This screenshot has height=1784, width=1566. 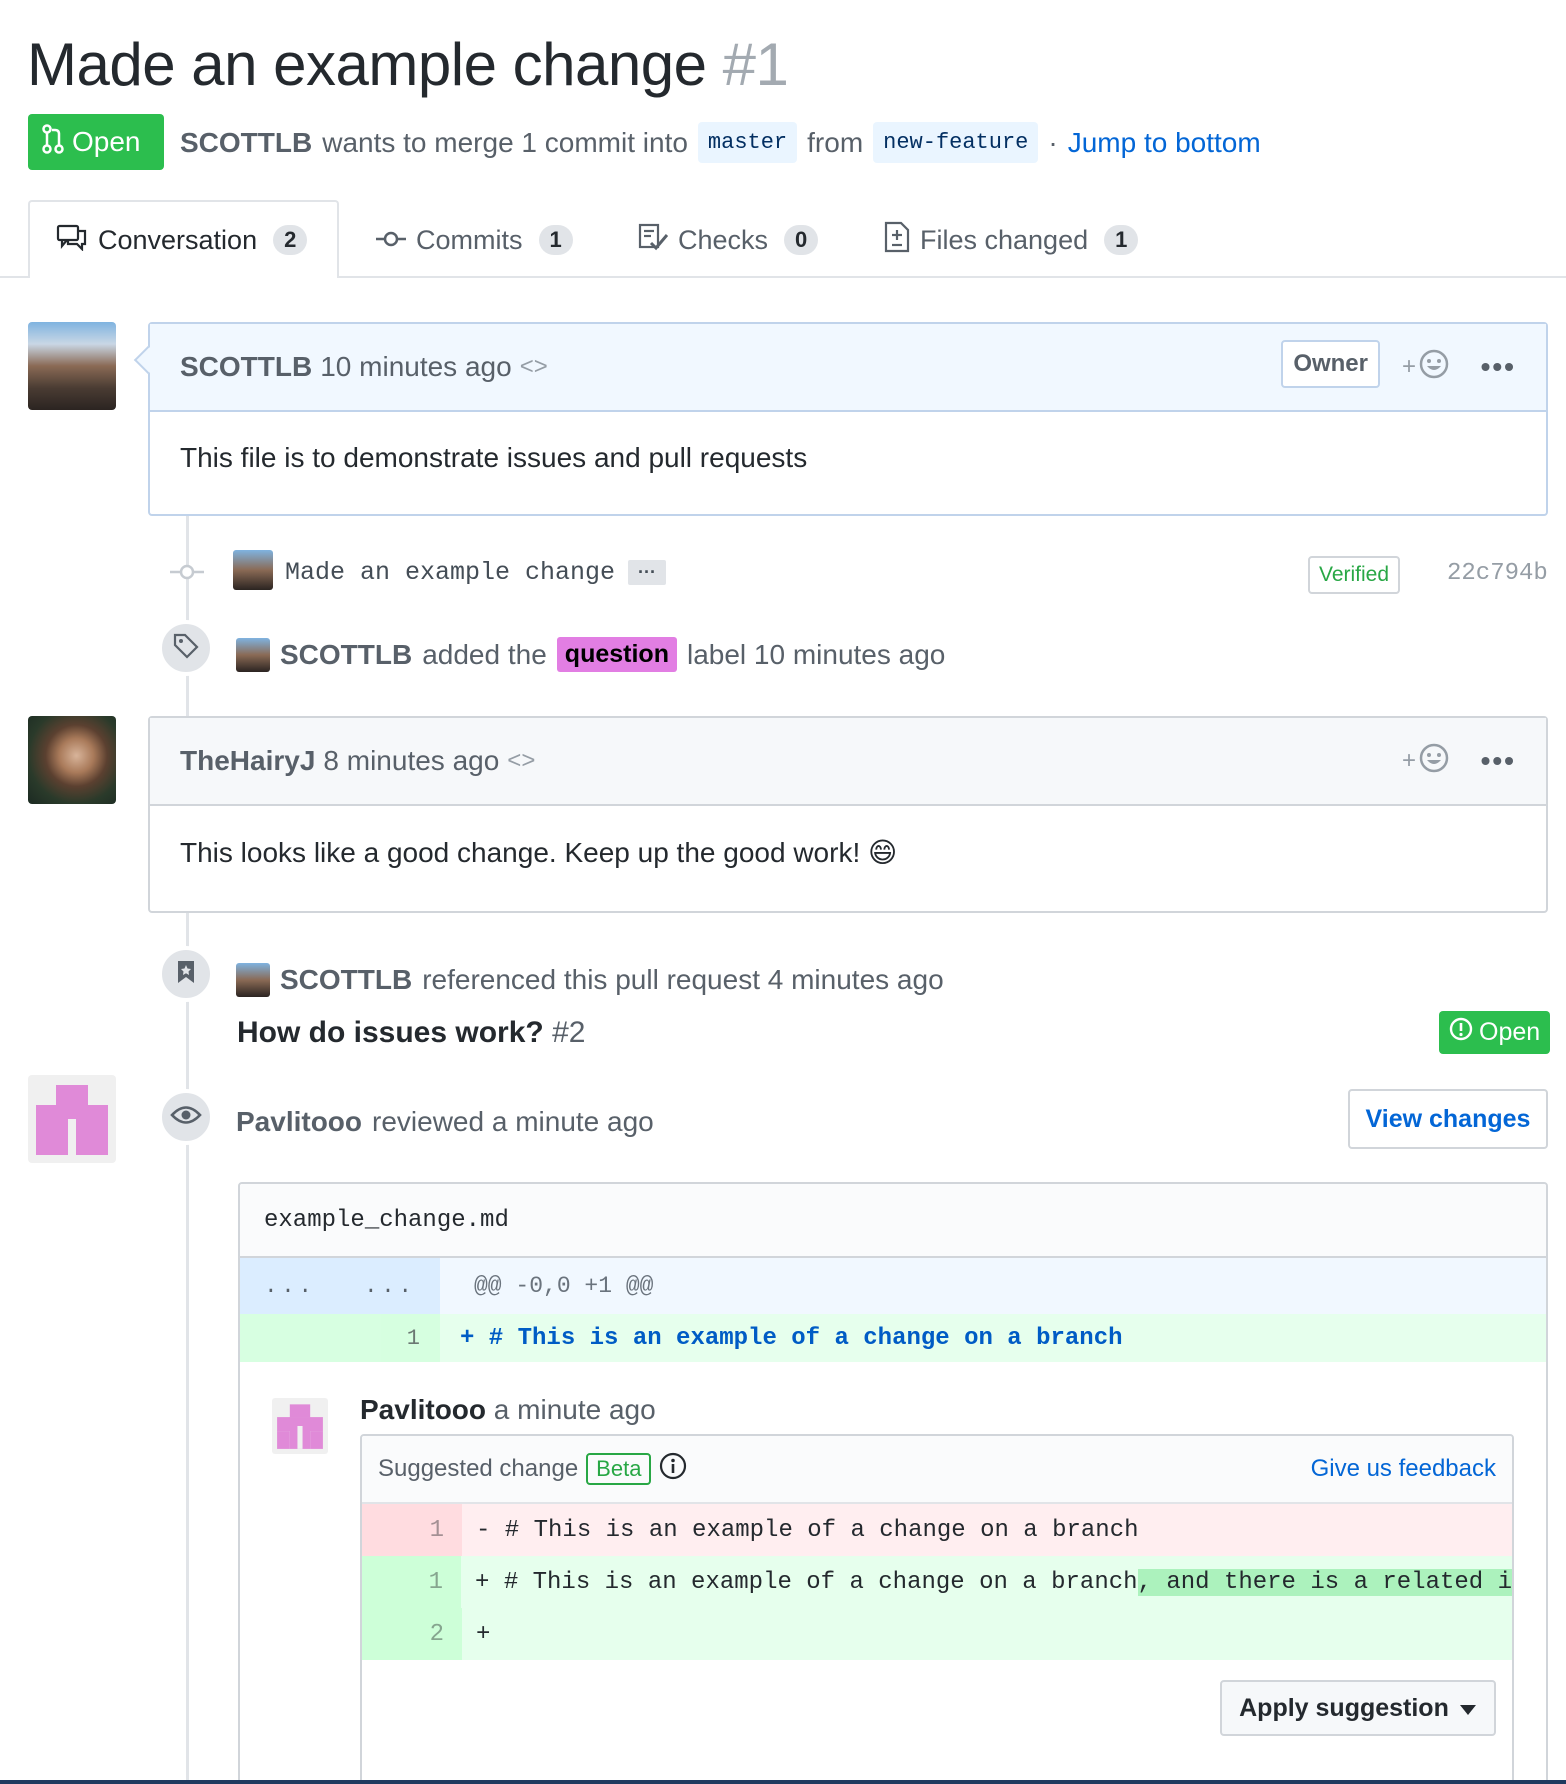 I want to click on tab-label: Conversation, so click(x=178, y=239).